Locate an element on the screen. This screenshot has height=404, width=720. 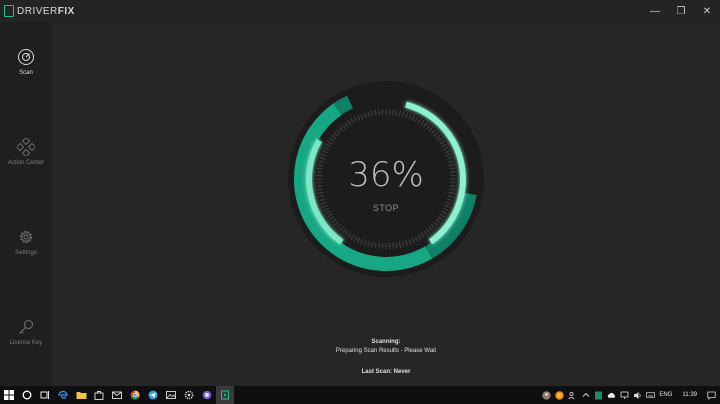
folder-icon is located at coordinates (81, 395).